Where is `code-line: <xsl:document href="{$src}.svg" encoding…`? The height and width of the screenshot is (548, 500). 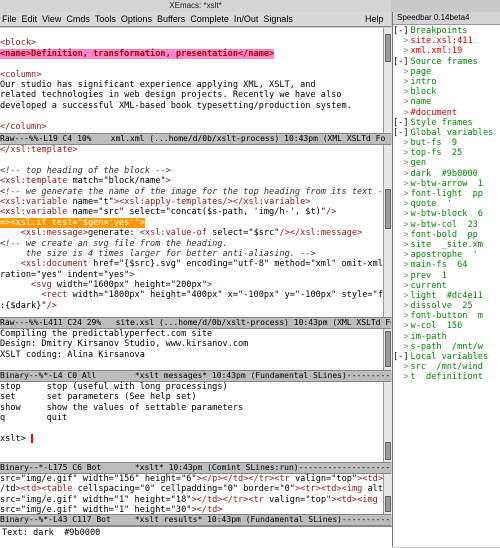 code-line: <xsl:document href="{$src}.svg" encoding… is located at coordinates (201, 264).